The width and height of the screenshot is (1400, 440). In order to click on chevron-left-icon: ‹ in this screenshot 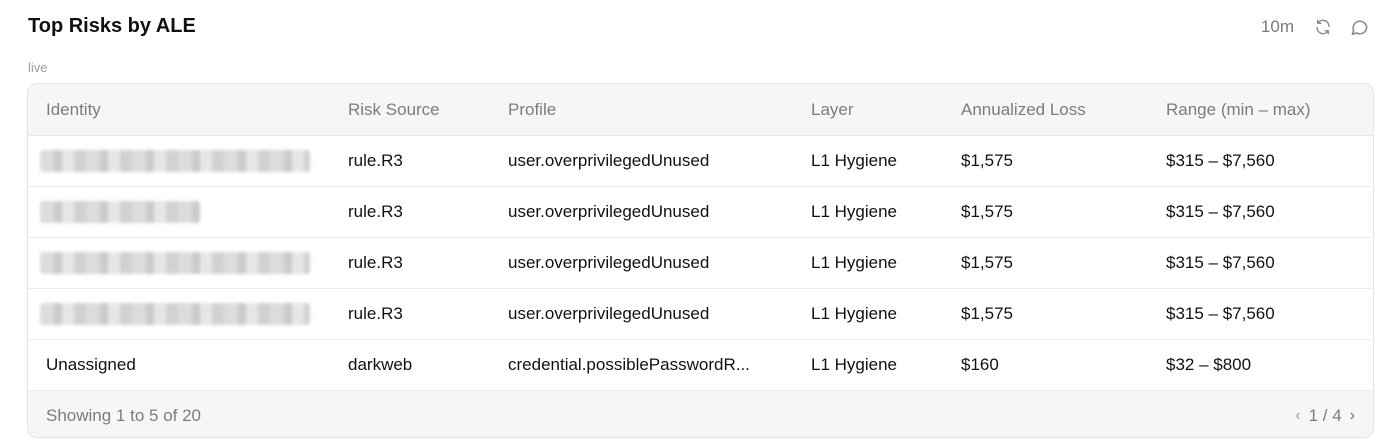, I will do `click(1297, 416)`.